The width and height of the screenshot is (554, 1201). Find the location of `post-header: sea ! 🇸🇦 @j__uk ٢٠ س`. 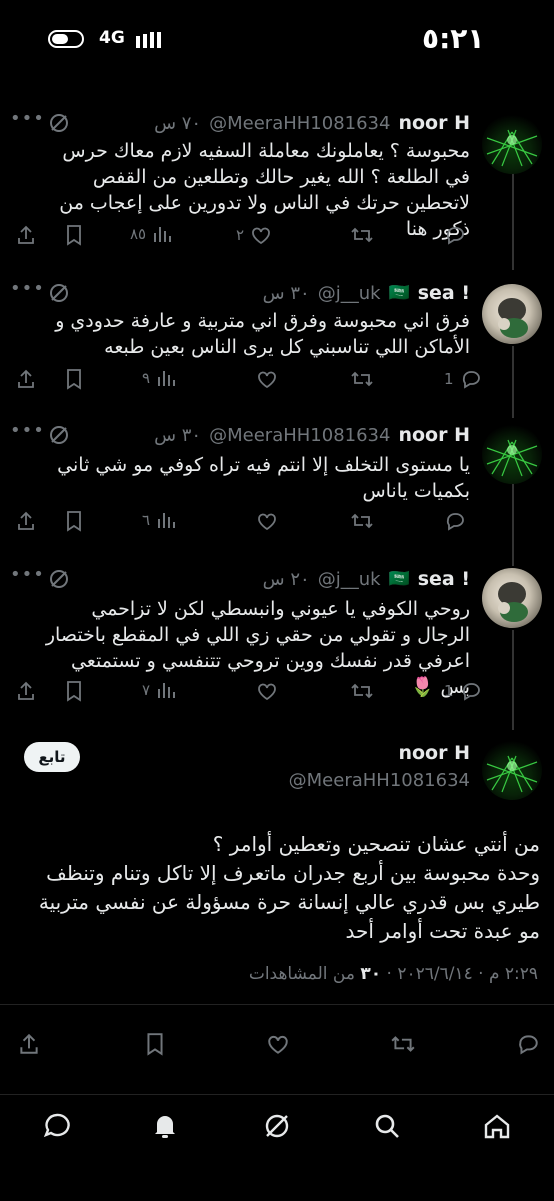

post-header: sea ! 🇸🇦 @j__uk ٢٠ س is located at coordinates (366, 579).